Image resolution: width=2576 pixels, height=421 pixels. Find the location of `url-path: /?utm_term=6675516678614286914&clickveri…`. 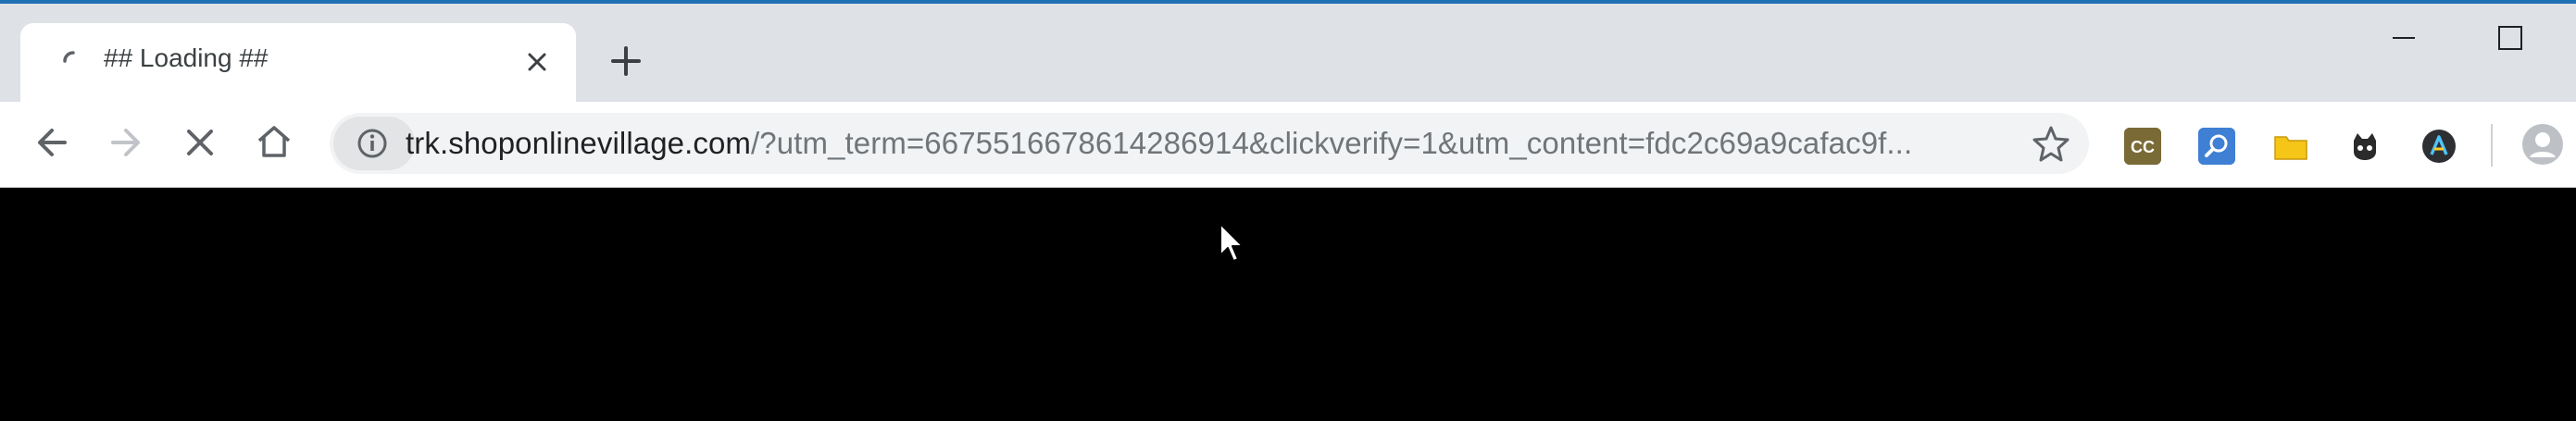

url-path: /?utm_term=6675516678614286914&clickveri… is located at coordinates (1332, 143).